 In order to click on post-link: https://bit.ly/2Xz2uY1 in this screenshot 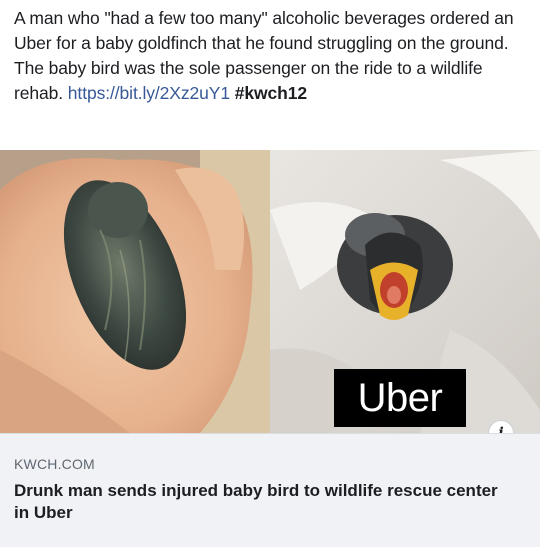, I will do `click(149, 93)`.